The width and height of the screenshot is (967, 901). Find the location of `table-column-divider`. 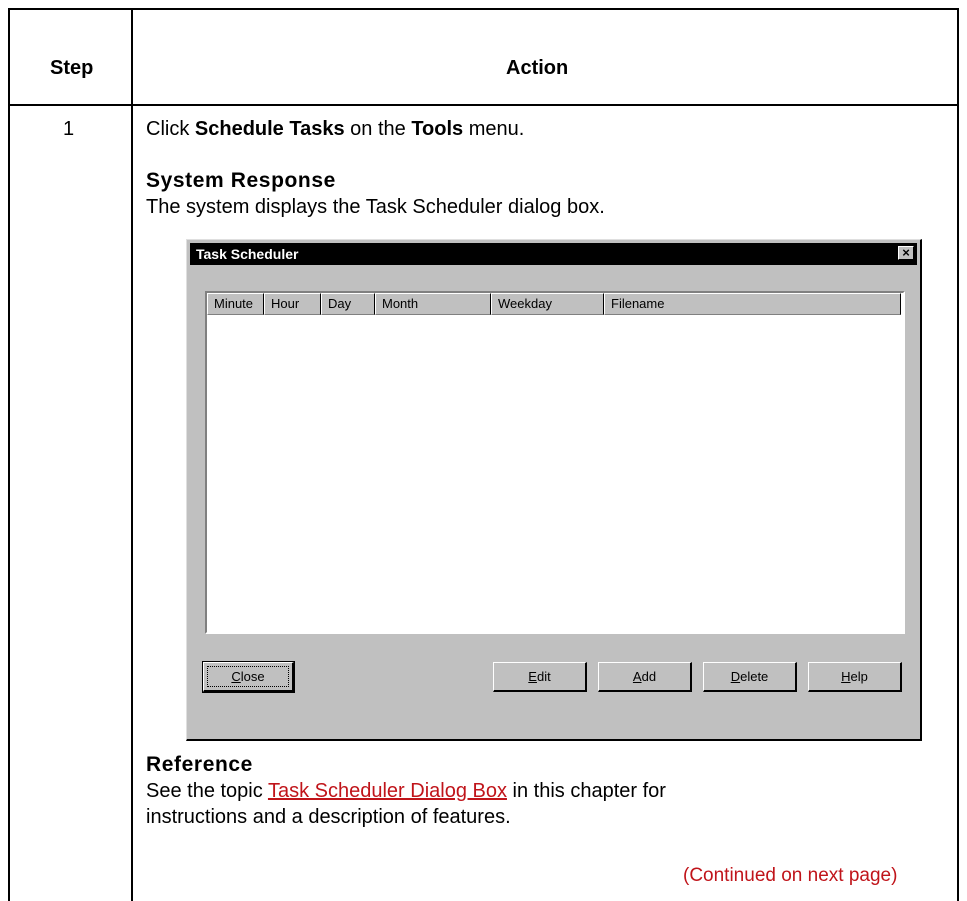

table-column-divider is located at coordinates (132, 454).